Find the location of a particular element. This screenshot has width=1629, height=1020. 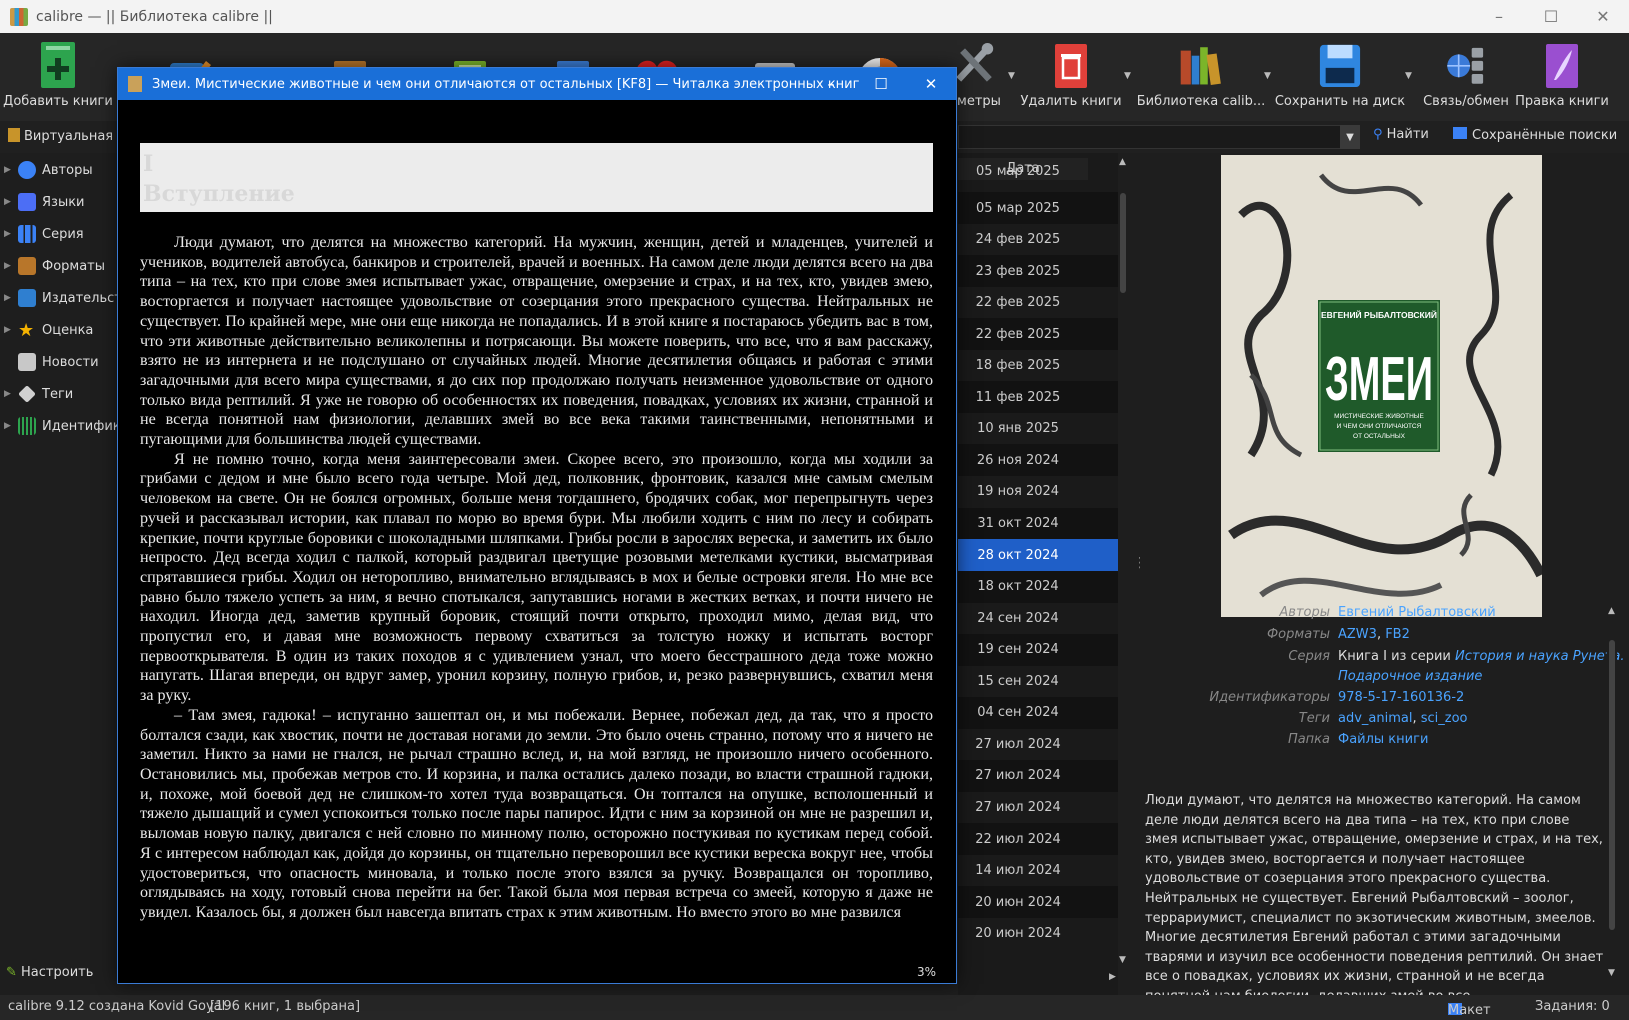

save-to-disk-button: Сохранить на диск is located at coordinates (1340, 77).